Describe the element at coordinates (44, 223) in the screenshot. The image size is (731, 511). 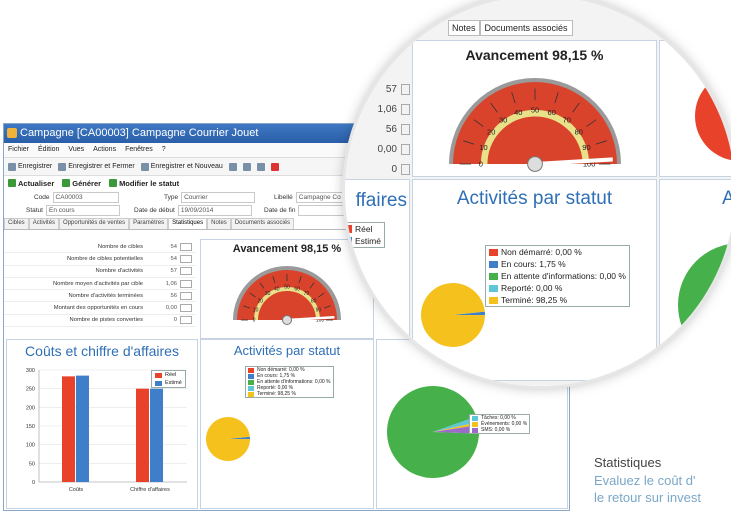
I see `tab-activites: Activités` at that location.